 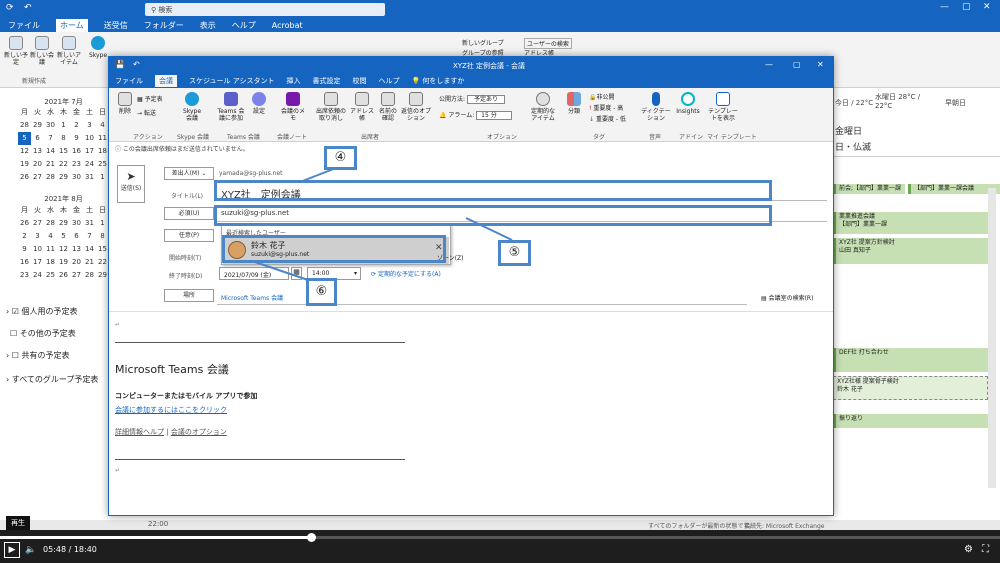 What do you see at coordinates (383, 224) in the screenshot?
I see `callout-lines` at bounding box center [383, 224].